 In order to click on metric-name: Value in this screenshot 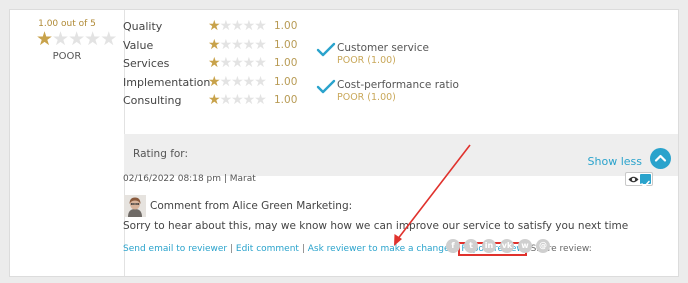, I will do `click(138, 45)`.